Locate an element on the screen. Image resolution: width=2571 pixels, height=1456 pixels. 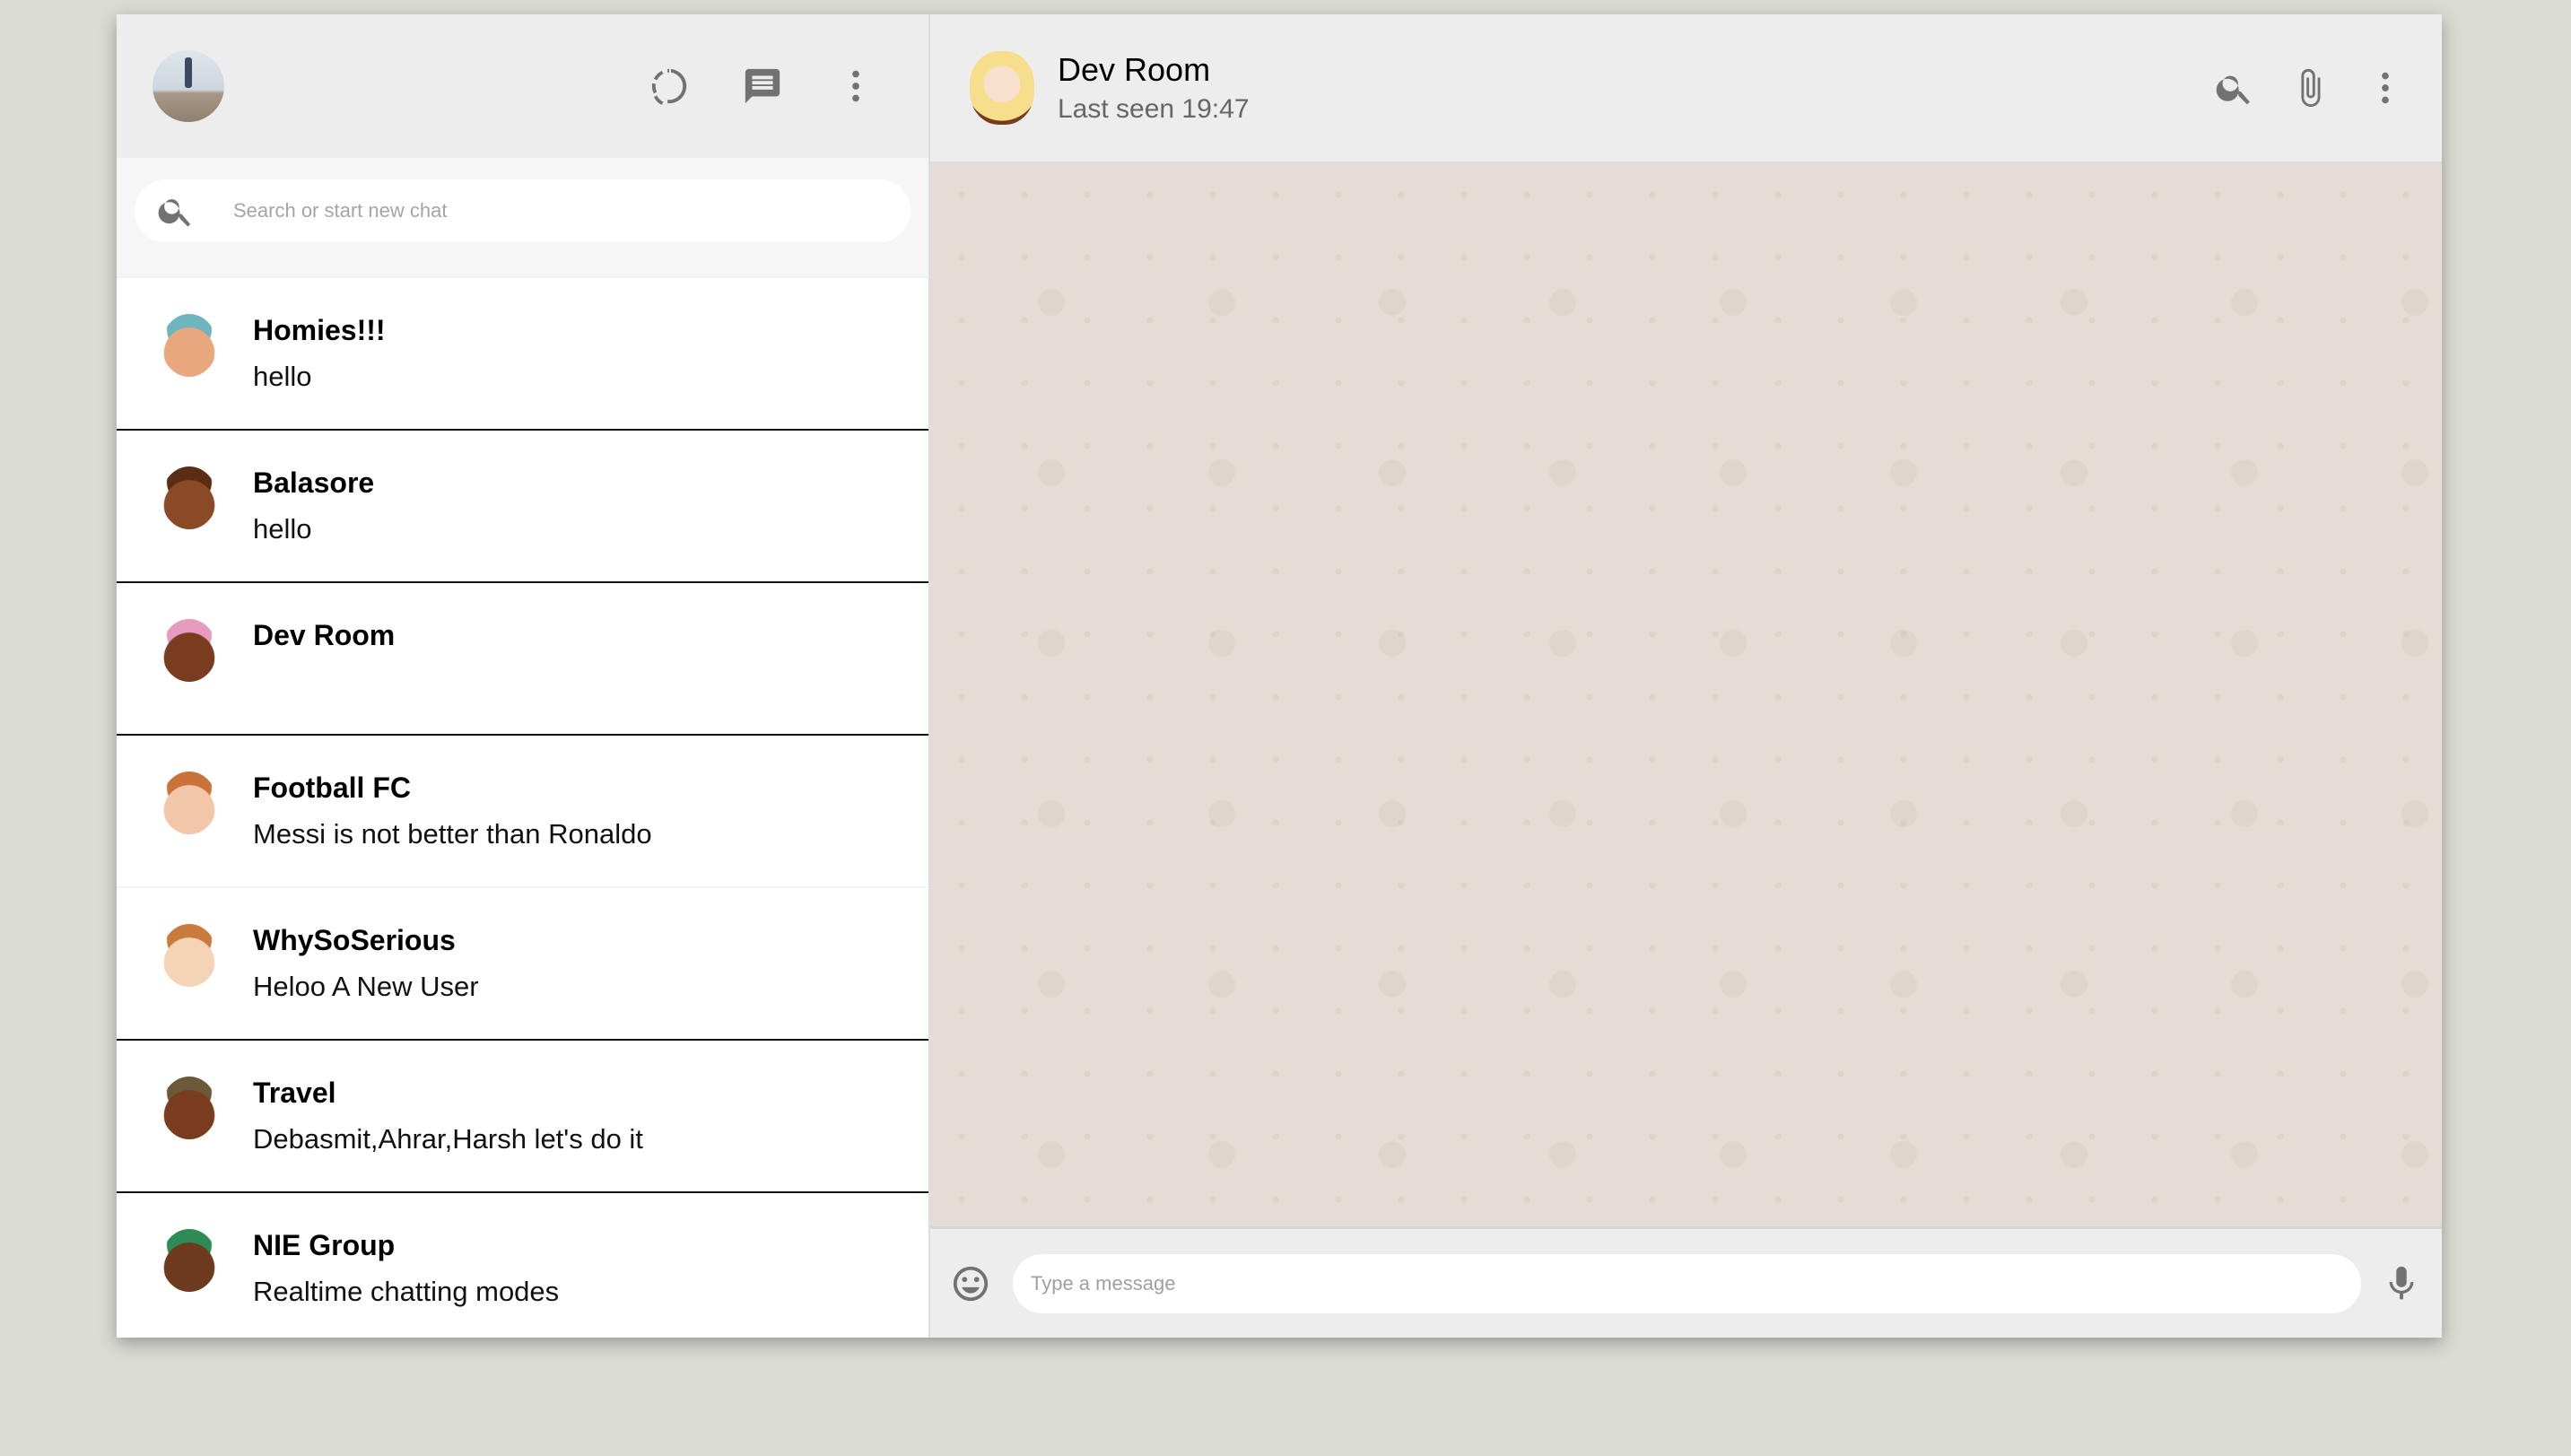
sidebar-header is located at coordinates (523, 86).